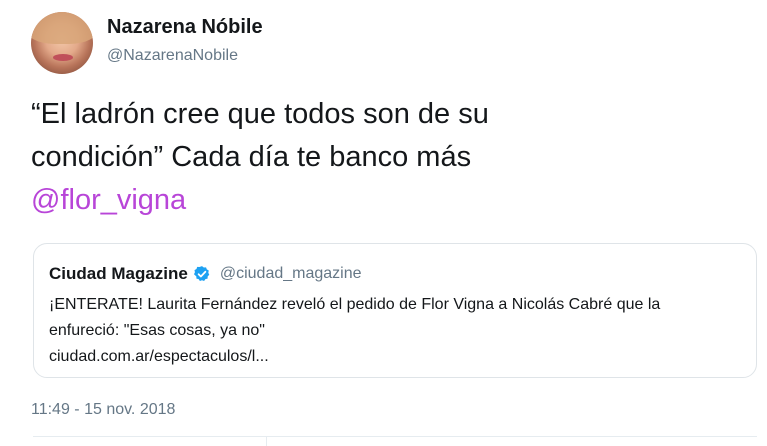 The height and width of the screenshot is (446, 767). I want to click on quoted-tweet-header: Ciudad Magazine @ciudad_magazine, so click(205, 274).